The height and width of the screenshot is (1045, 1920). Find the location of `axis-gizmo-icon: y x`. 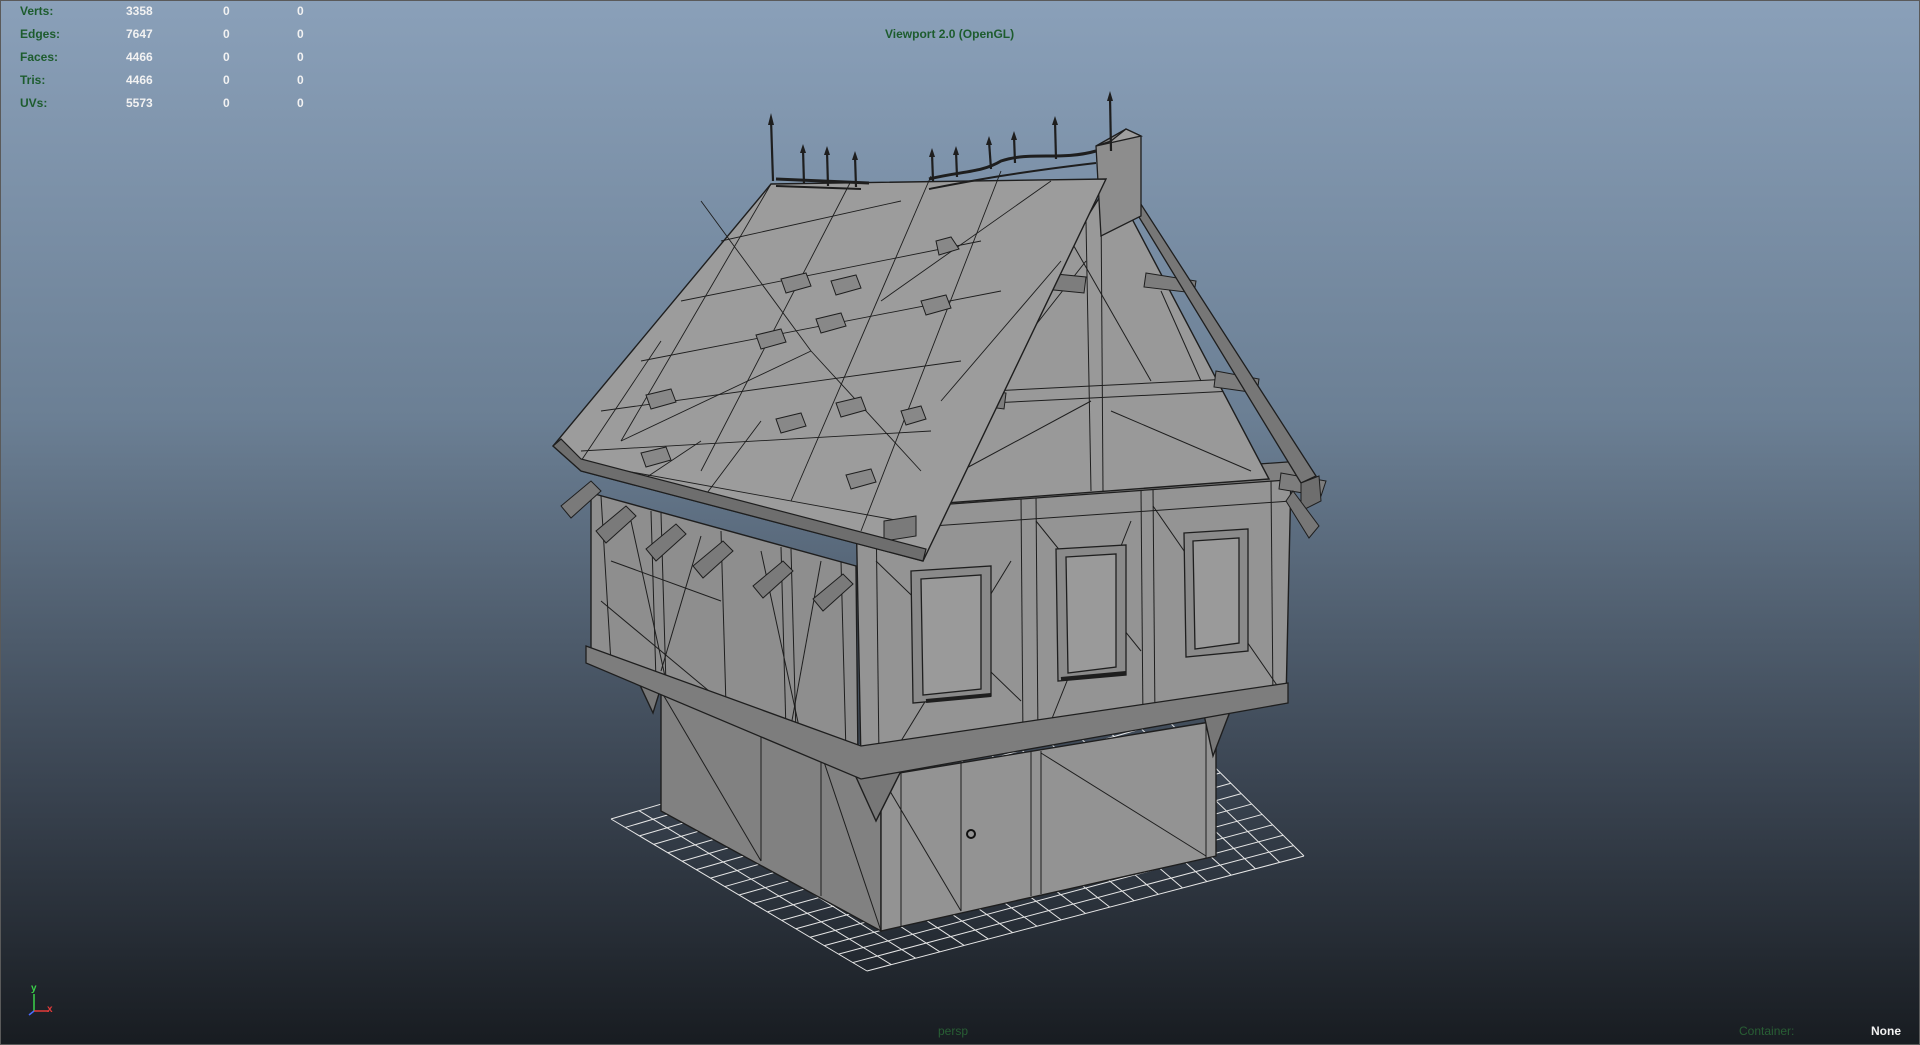

axis-gizmo-icon: y x is located at coordinates (42, 1002).